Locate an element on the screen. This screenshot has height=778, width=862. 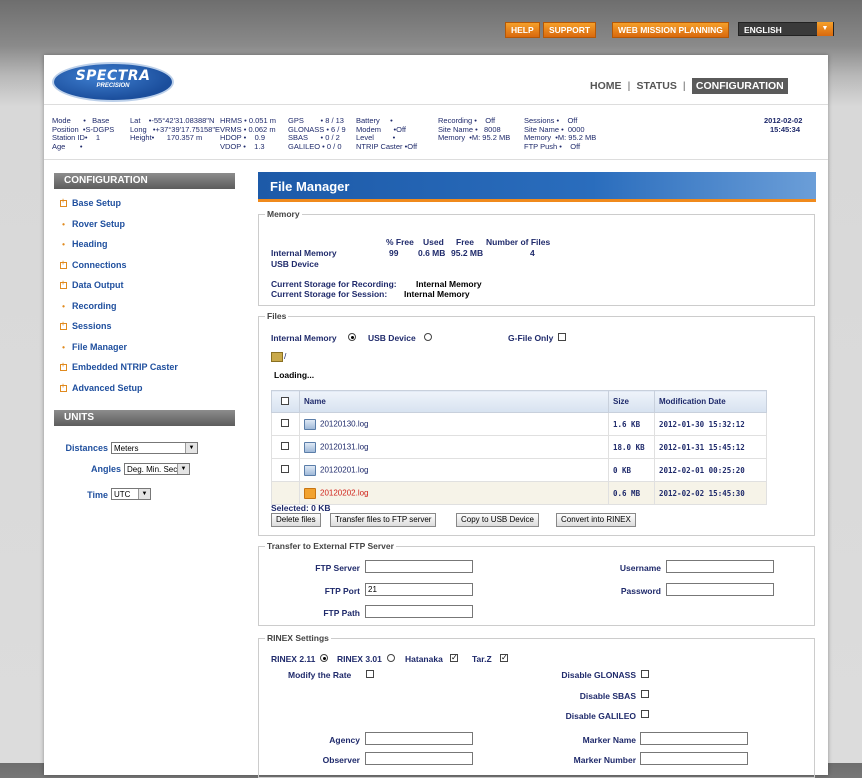
tarz-label: Tar.Z is located at coordinates (482, 659).